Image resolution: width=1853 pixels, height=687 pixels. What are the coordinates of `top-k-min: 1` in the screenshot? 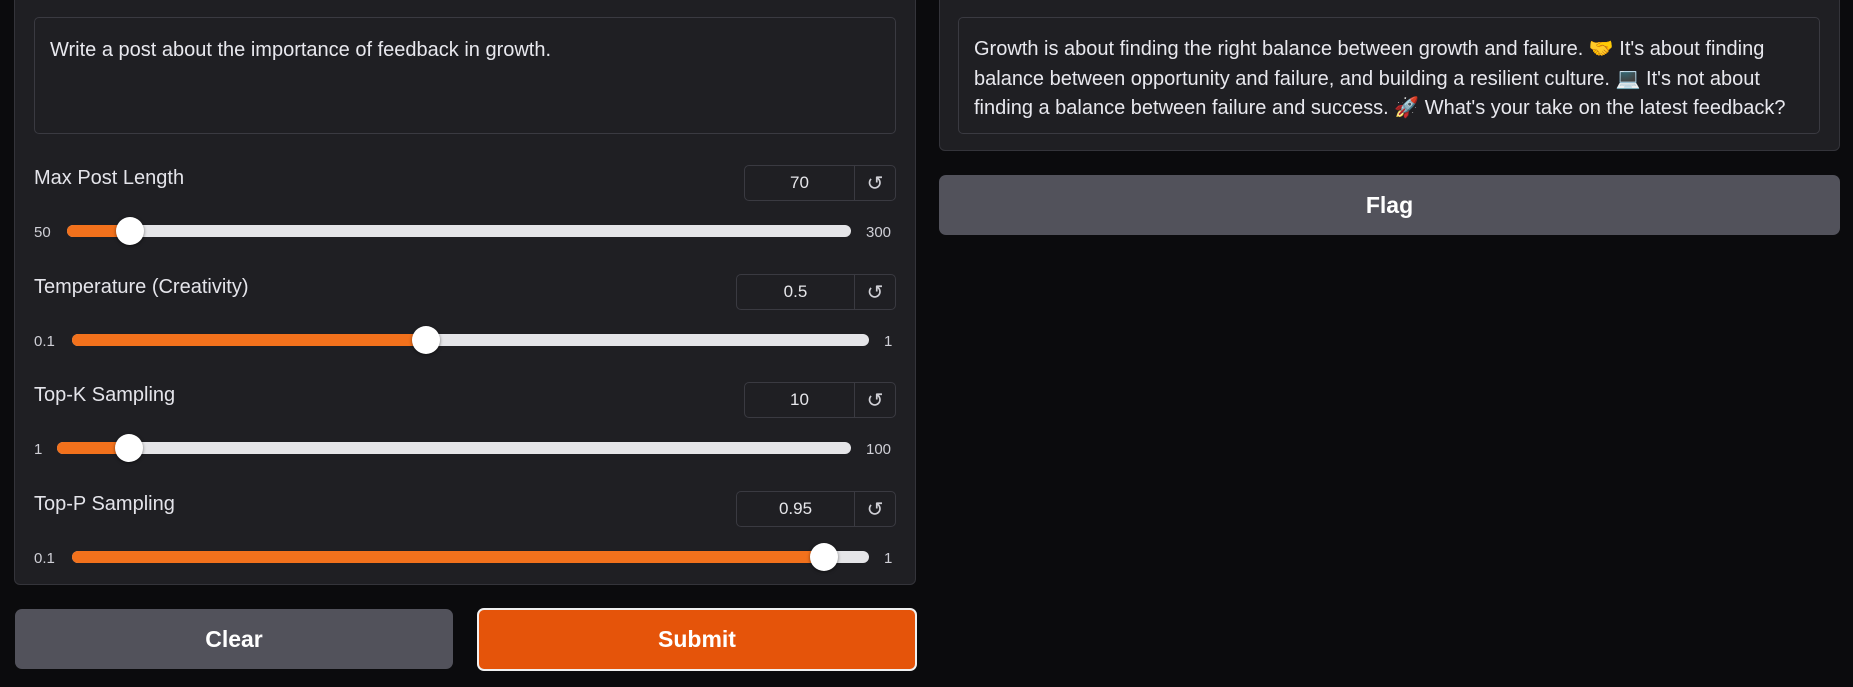 It's located at (38, 449).